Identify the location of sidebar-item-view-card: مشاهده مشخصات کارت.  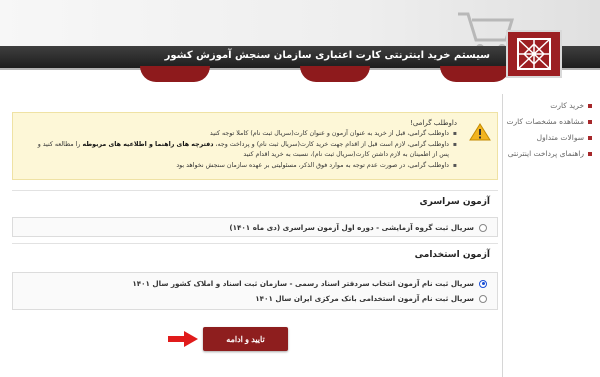
(551, 122).